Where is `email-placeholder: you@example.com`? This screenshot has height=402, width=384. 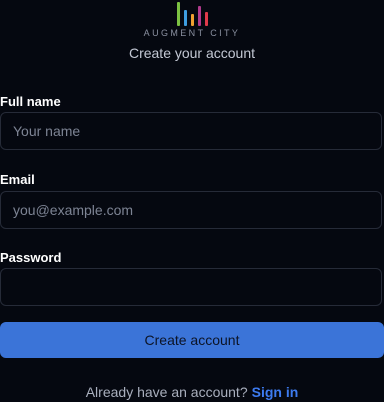
email-placeholder: you@example.com is located at coordinates (73, 210).